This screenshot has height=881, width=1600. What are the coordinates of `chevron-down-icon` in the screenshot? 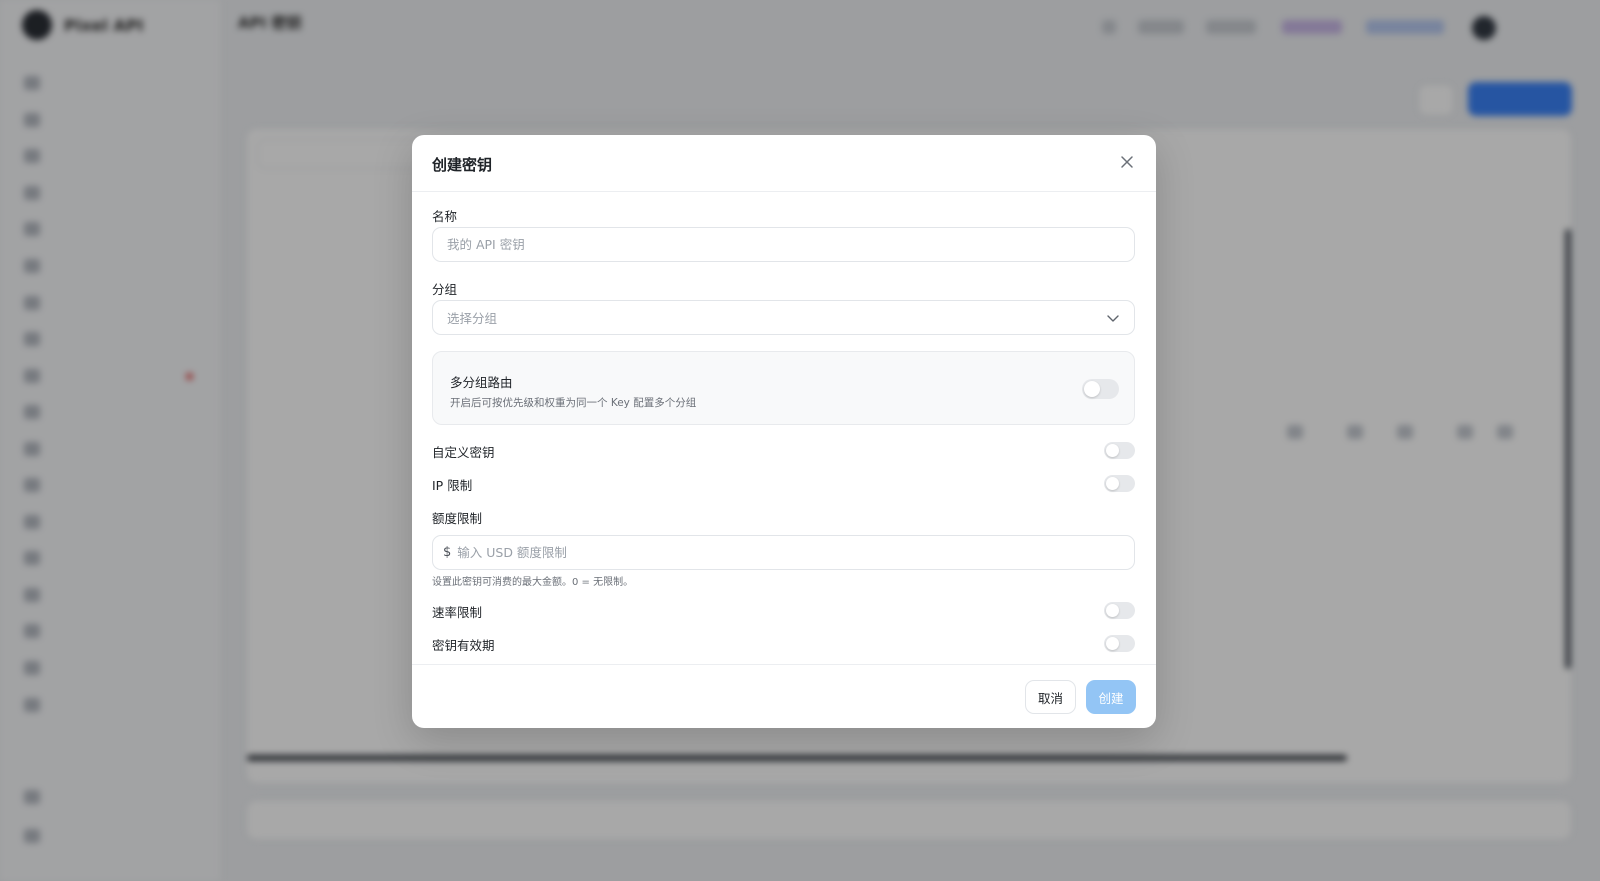 It's located at (1113, 318).